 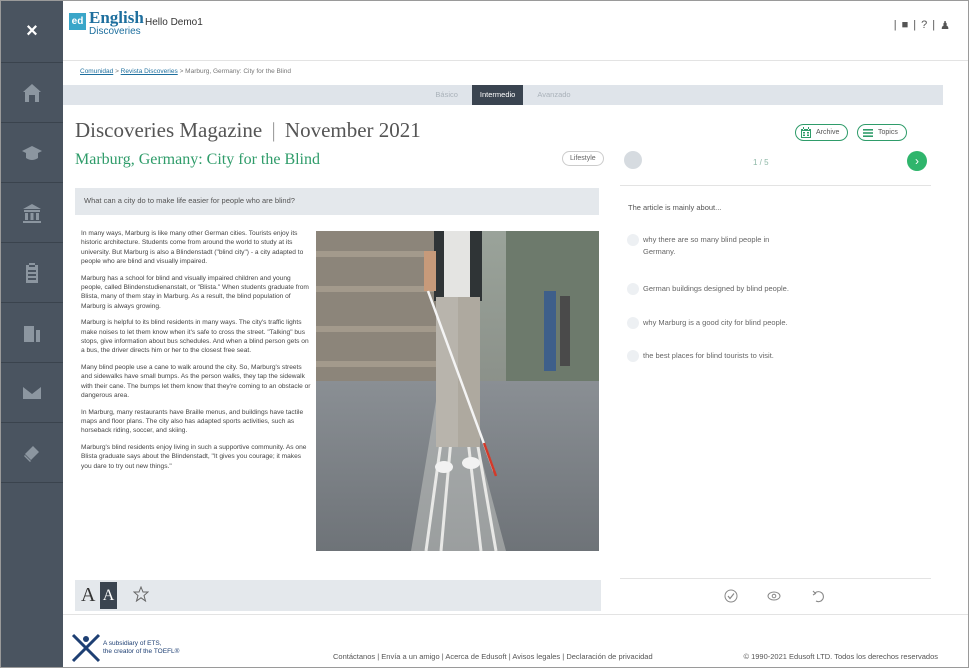 I want to click on mail-icon, so click(x=32, y=392).